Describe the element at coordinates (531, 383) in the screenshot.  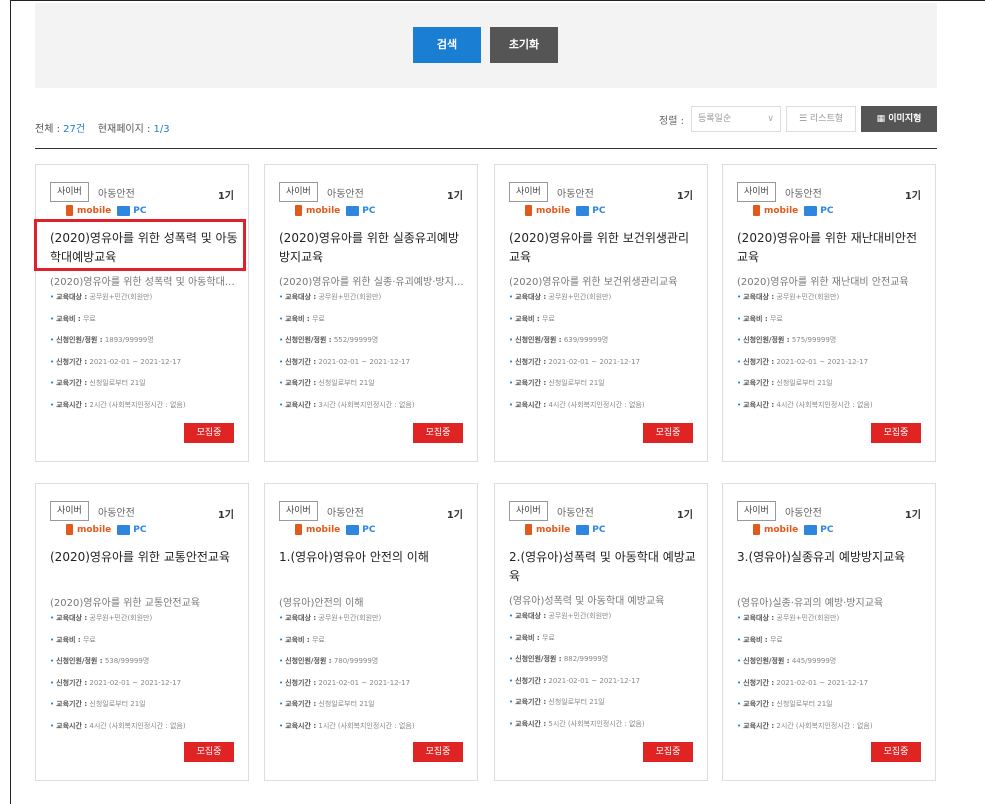
I see `detail-label: 교육기간 :` at that location.